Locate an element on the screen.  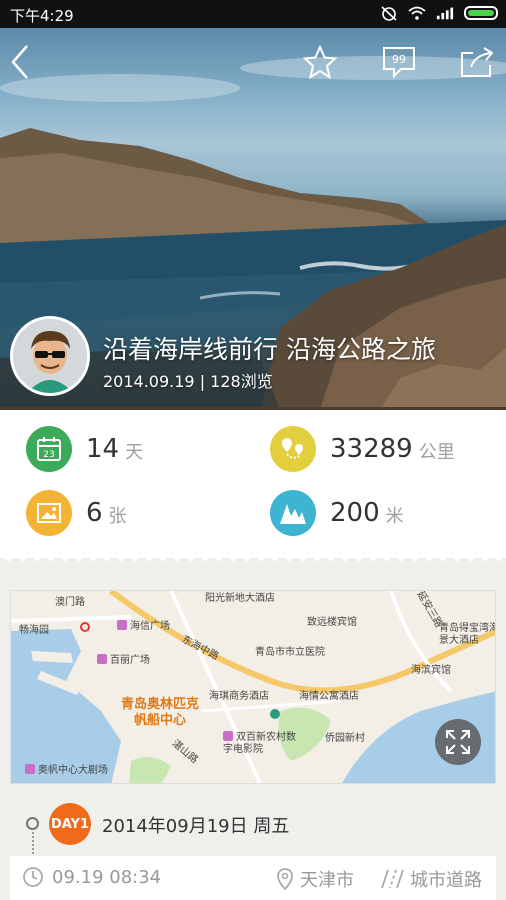
stat-altitude: 200 米 is located at coordinates (337, 513).